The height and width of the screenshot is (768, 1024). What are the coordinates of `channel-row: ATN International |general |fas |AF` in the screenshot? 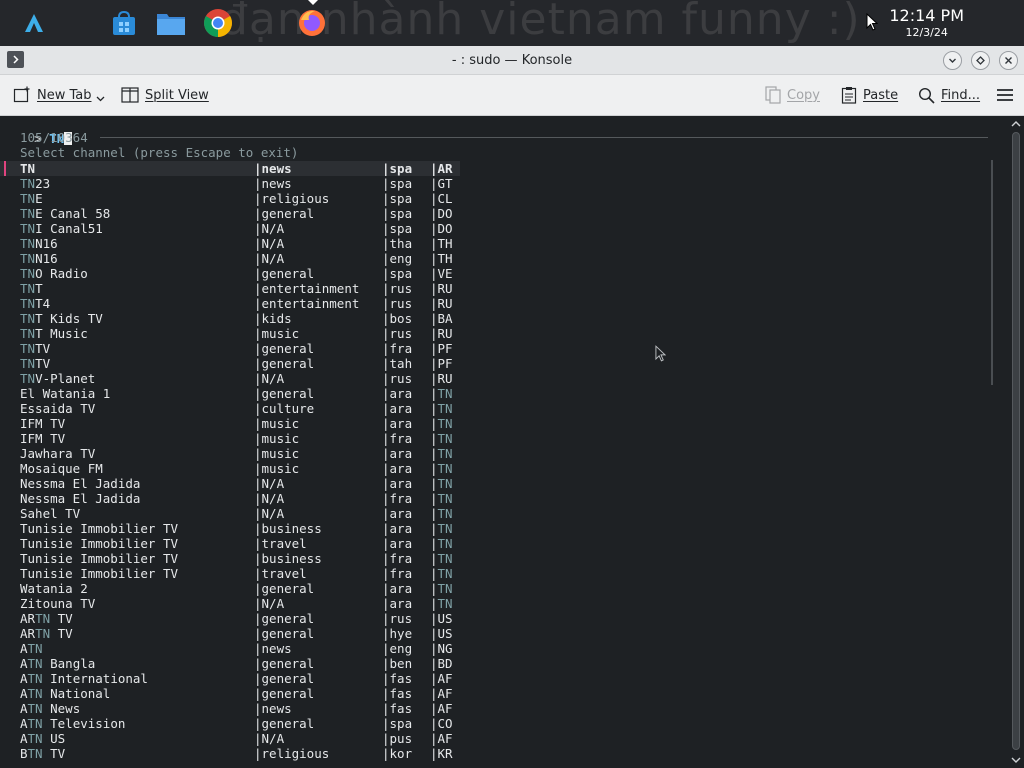 It's located at (230, 678).